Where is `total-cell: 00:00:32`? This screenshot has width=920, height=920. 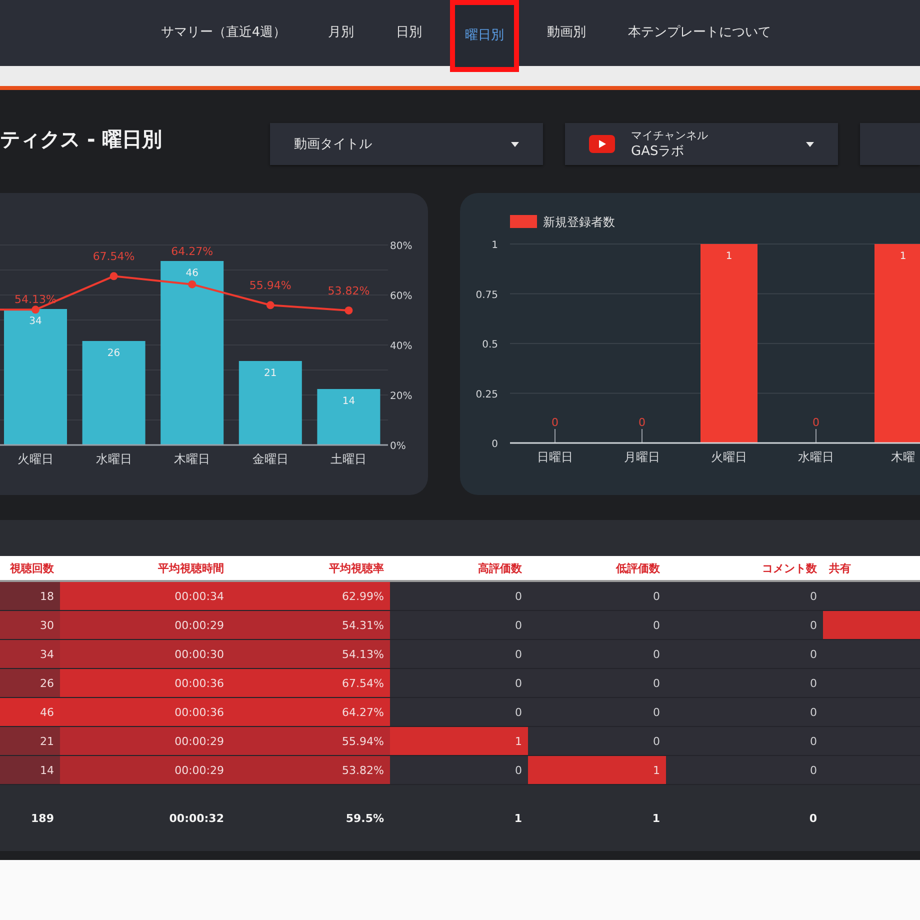 total-cell: 00:00:32 is located at coordinates (145, 817).